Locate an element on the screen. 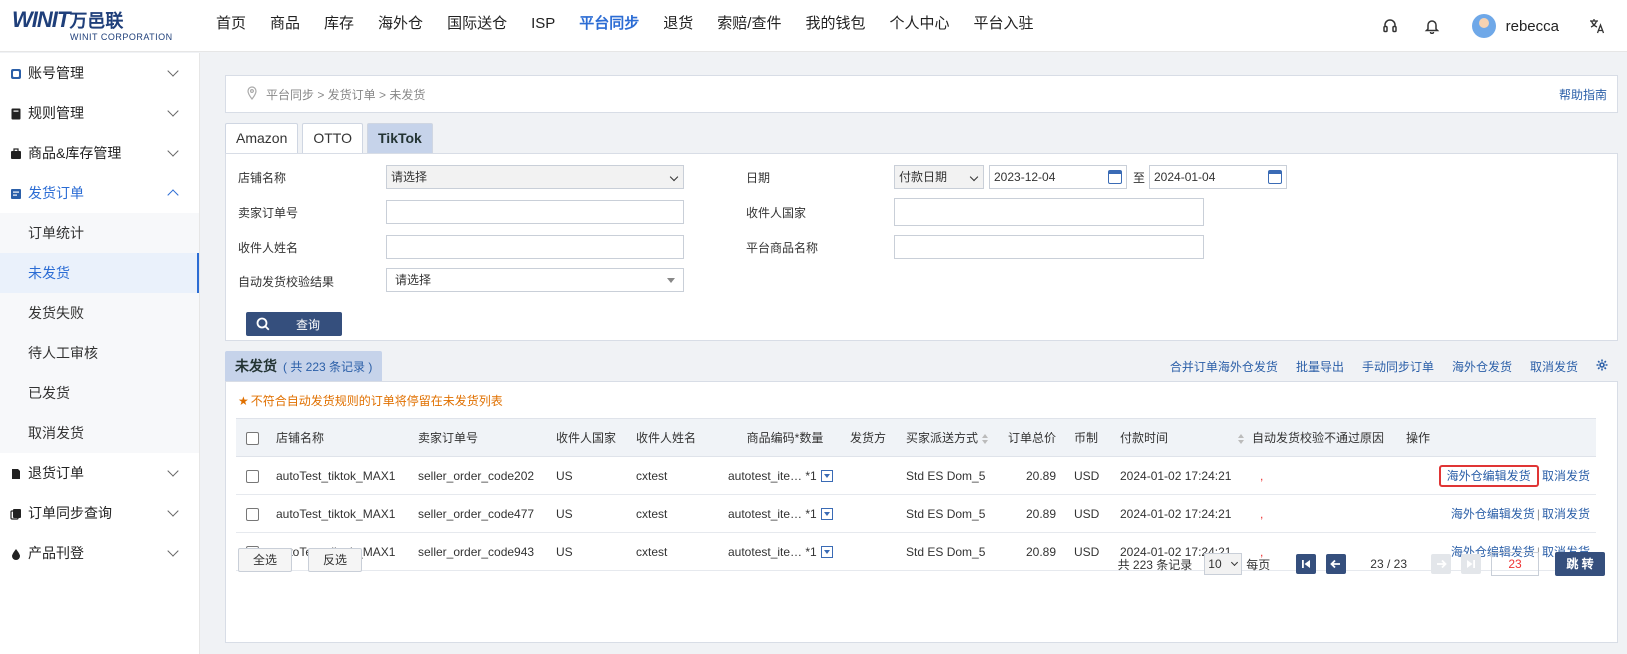 The width and height of the screenshot is (1627, 654). cell-reason: , is located at coordinates (1325, 513).